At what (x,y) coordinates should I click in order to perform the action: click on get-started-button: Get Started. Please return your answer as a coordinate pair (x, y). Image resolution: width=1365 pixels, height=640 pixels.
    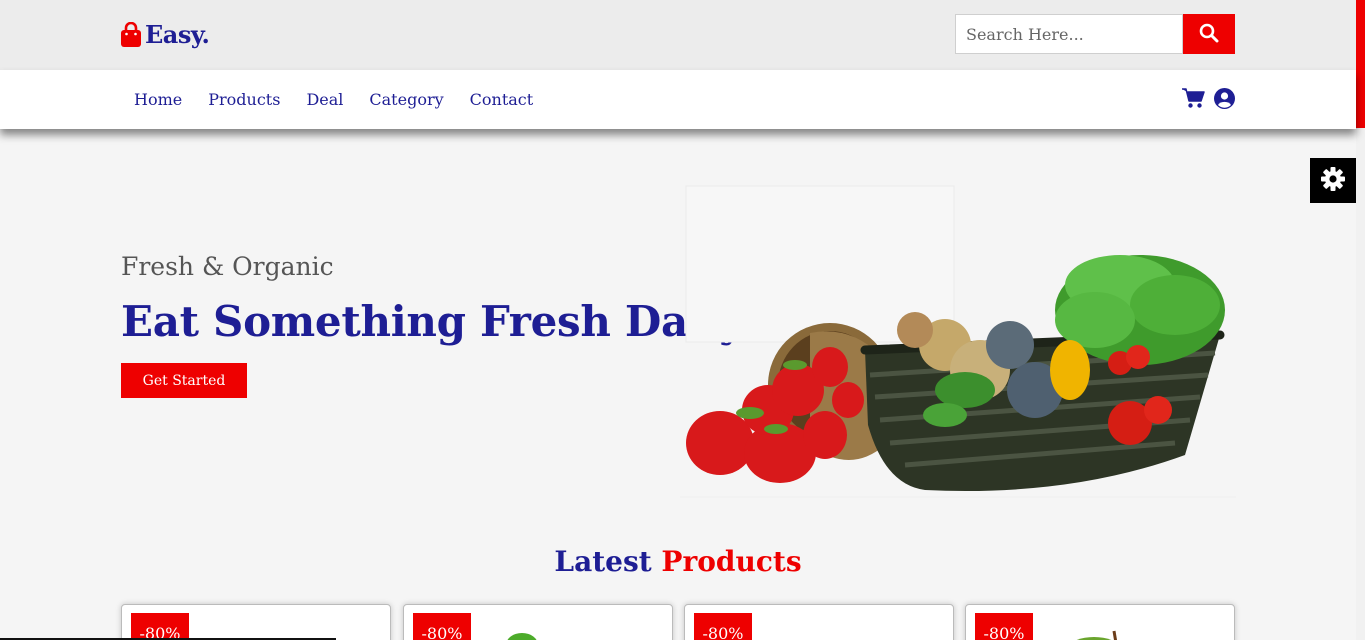
    Looking at the image, I should click on (184, 380).